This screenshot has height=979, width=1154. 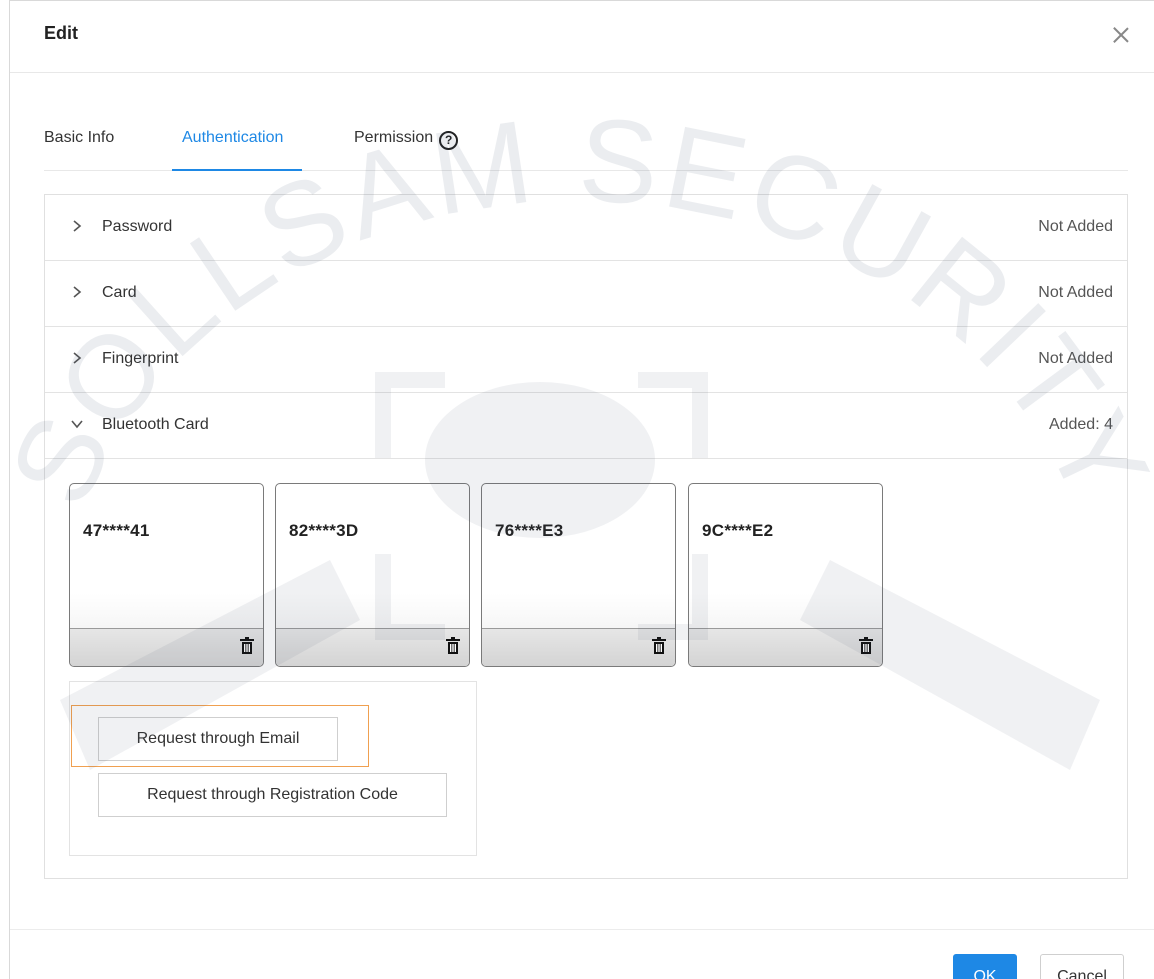 I want to click on tab-authentication: Authentication, so click(x=232, y=138).